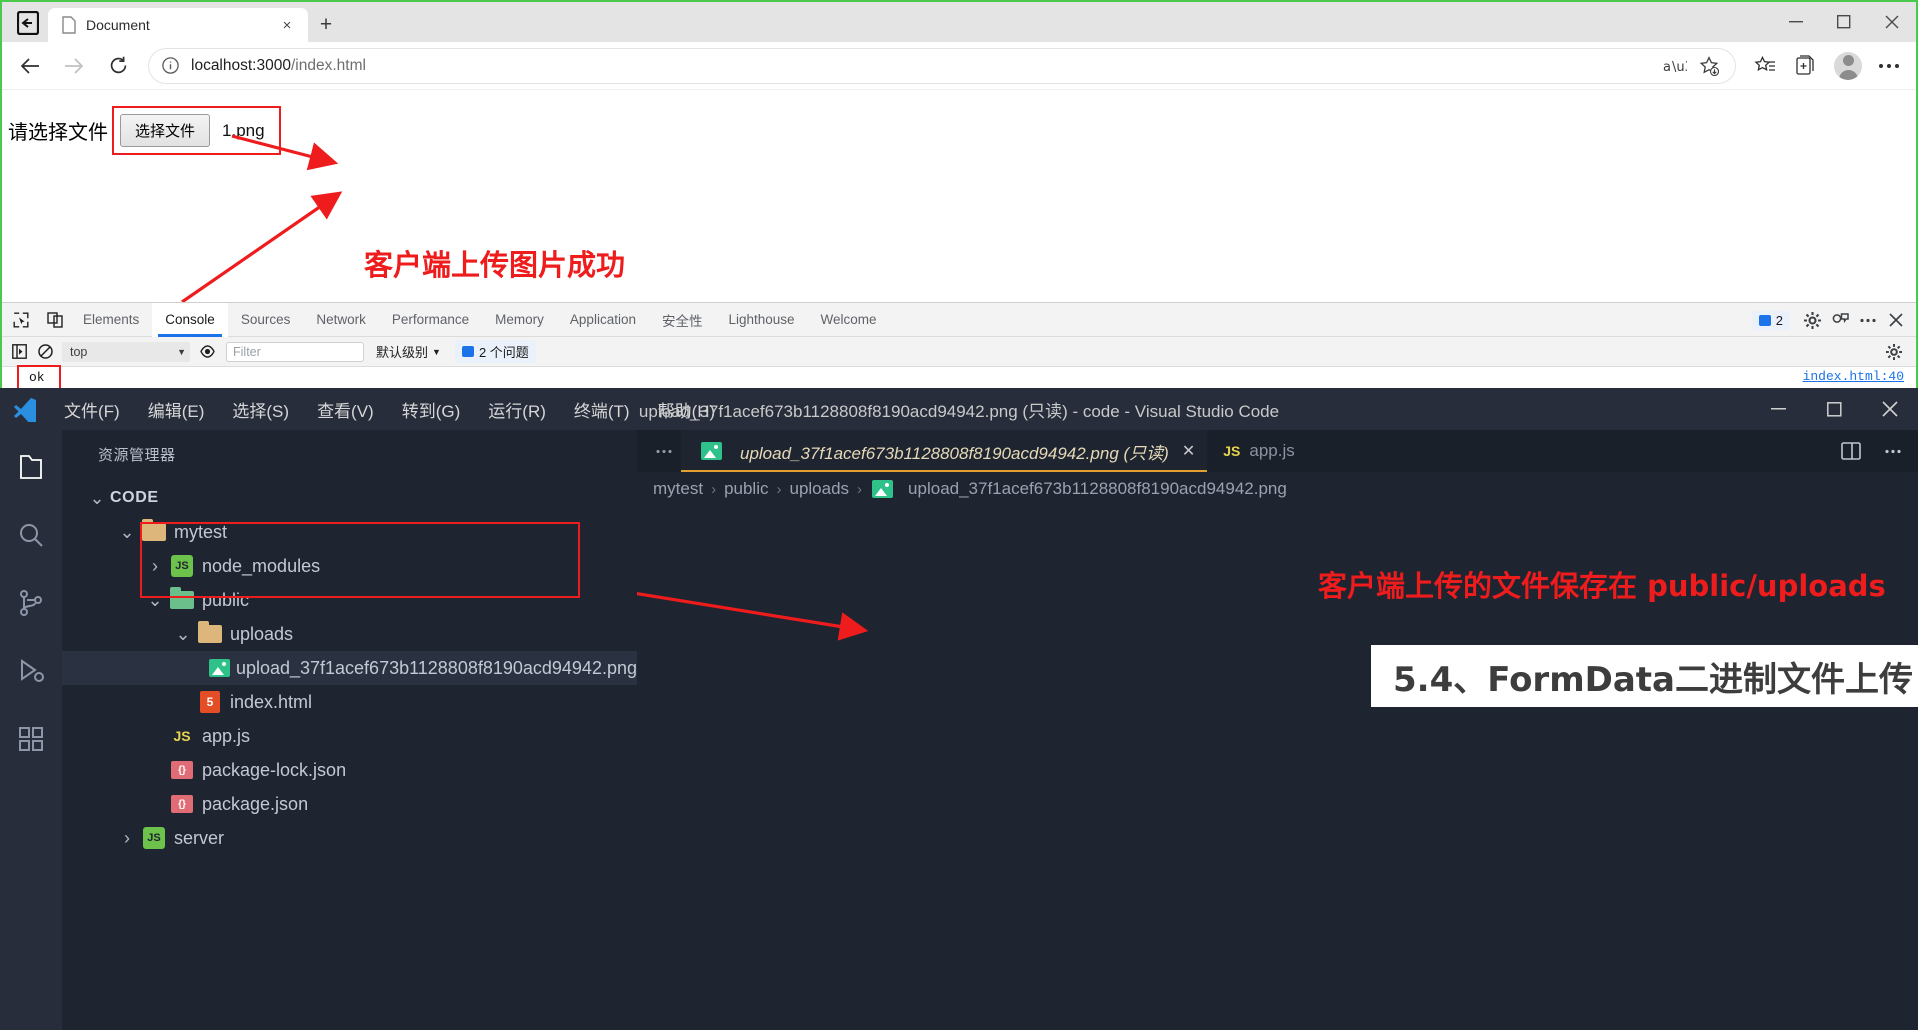 The width and height of the screenshot is (1918, 1030). Describe the element at coordinates (178, 25) in the screenshot. I see `browser-tab: Document ×` at that location.